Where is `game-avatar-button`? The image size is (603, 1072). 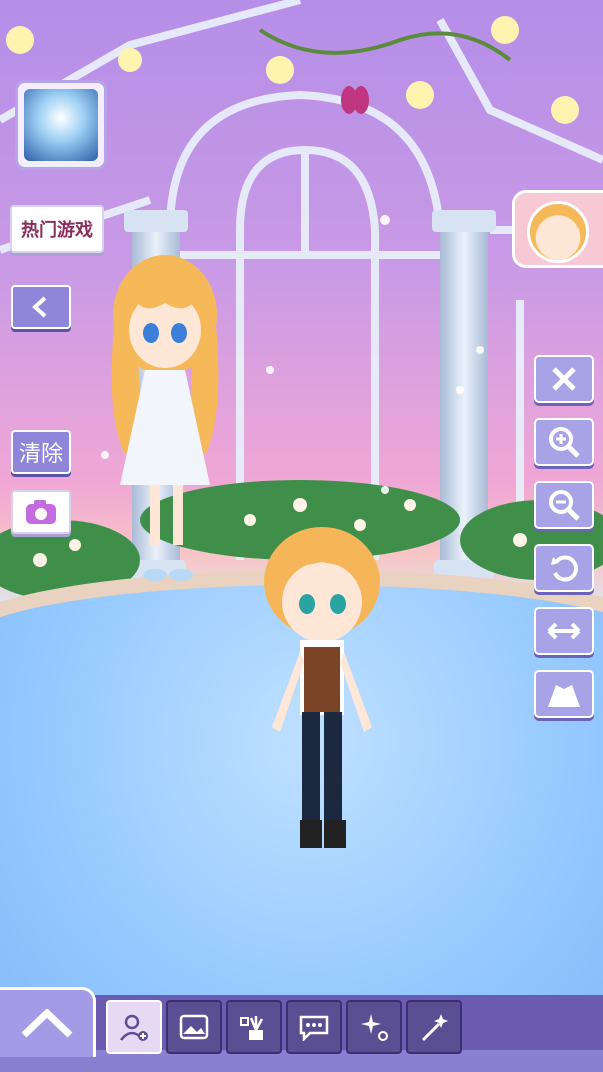
game-avatar-button is located at coordinates (61, 125).